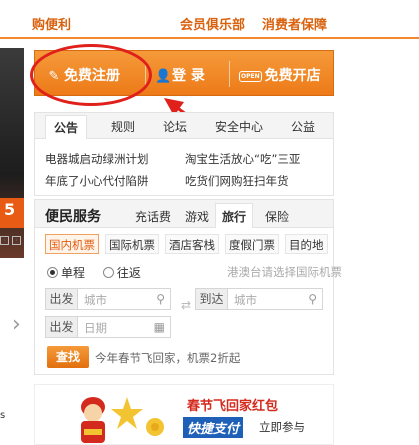 The image size is (419, 445). I want to click on action-separator, so click(229, 74).